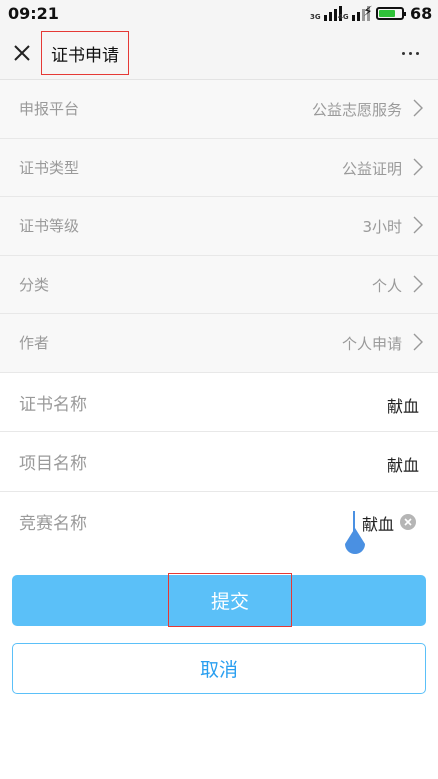 The height and width of the screenshot is (779, 438). Describe the element at coordinates (391, 13) in the screenshot. I see `battery-icon` at that location.